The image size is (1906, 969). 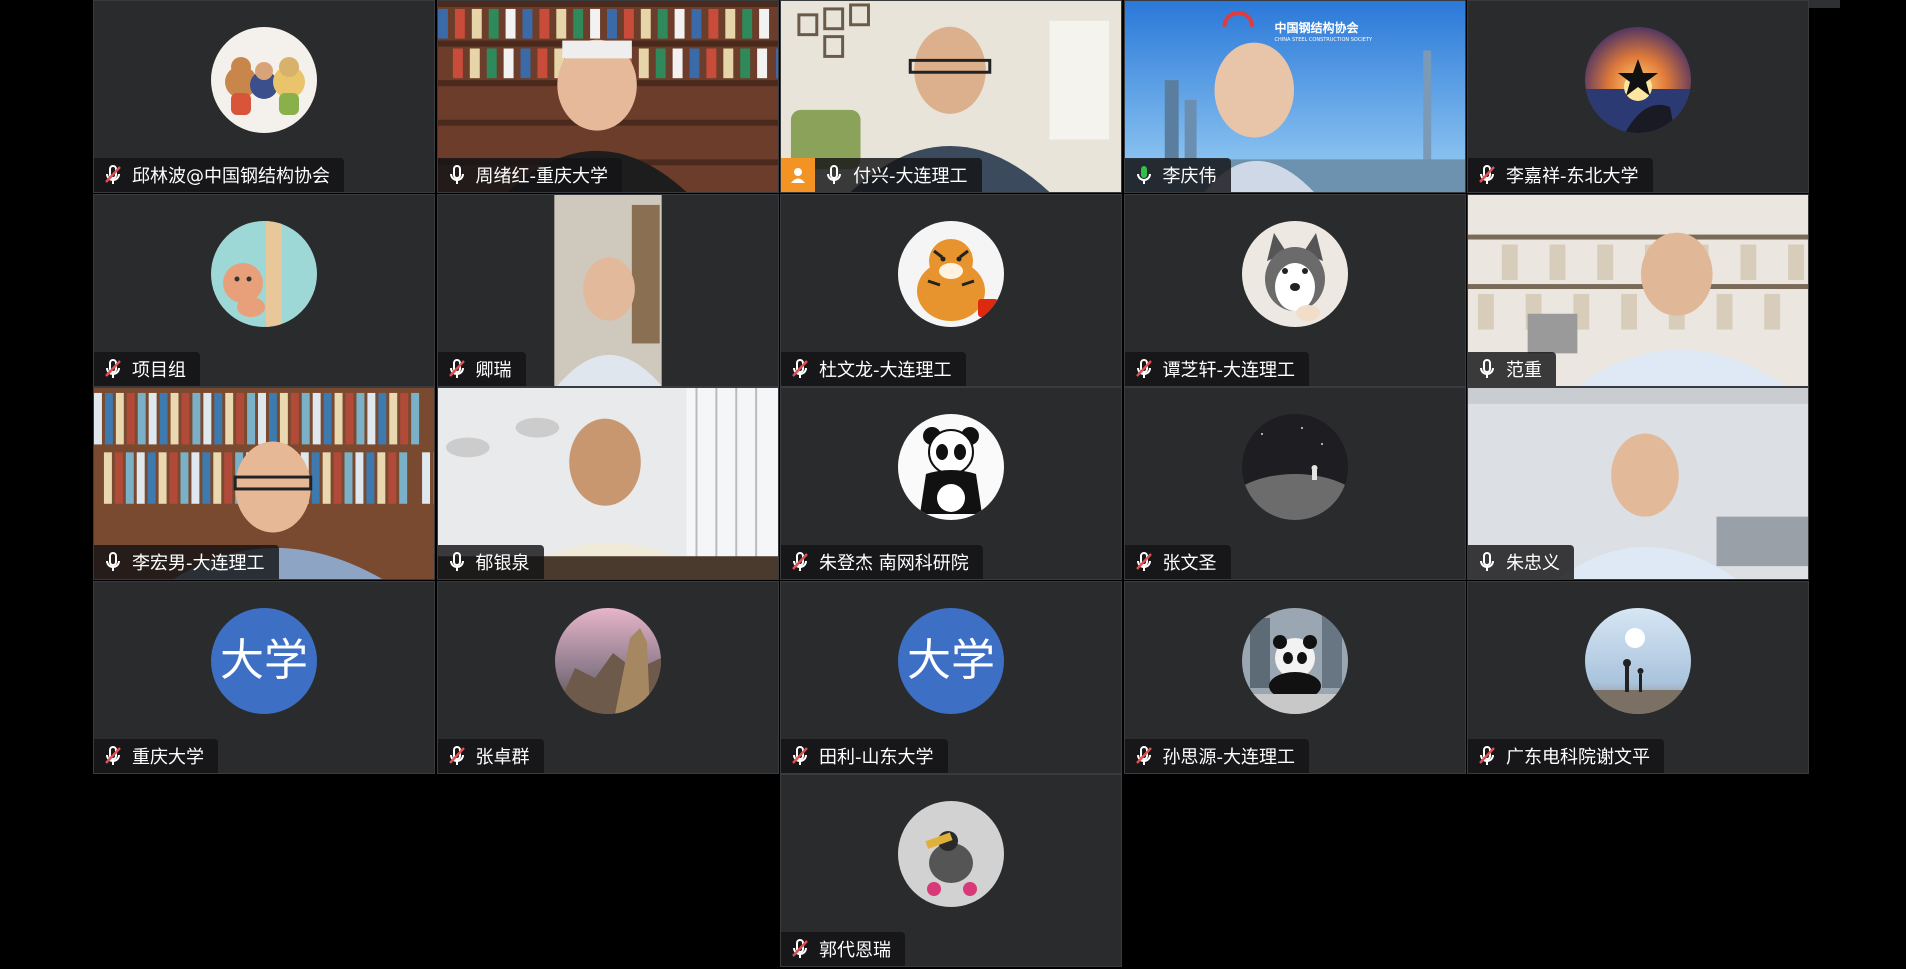 What do you see at coordinates (1294, 273) in the screenshot?
I see `husky-avatar` at bounding box center [1294, 273].